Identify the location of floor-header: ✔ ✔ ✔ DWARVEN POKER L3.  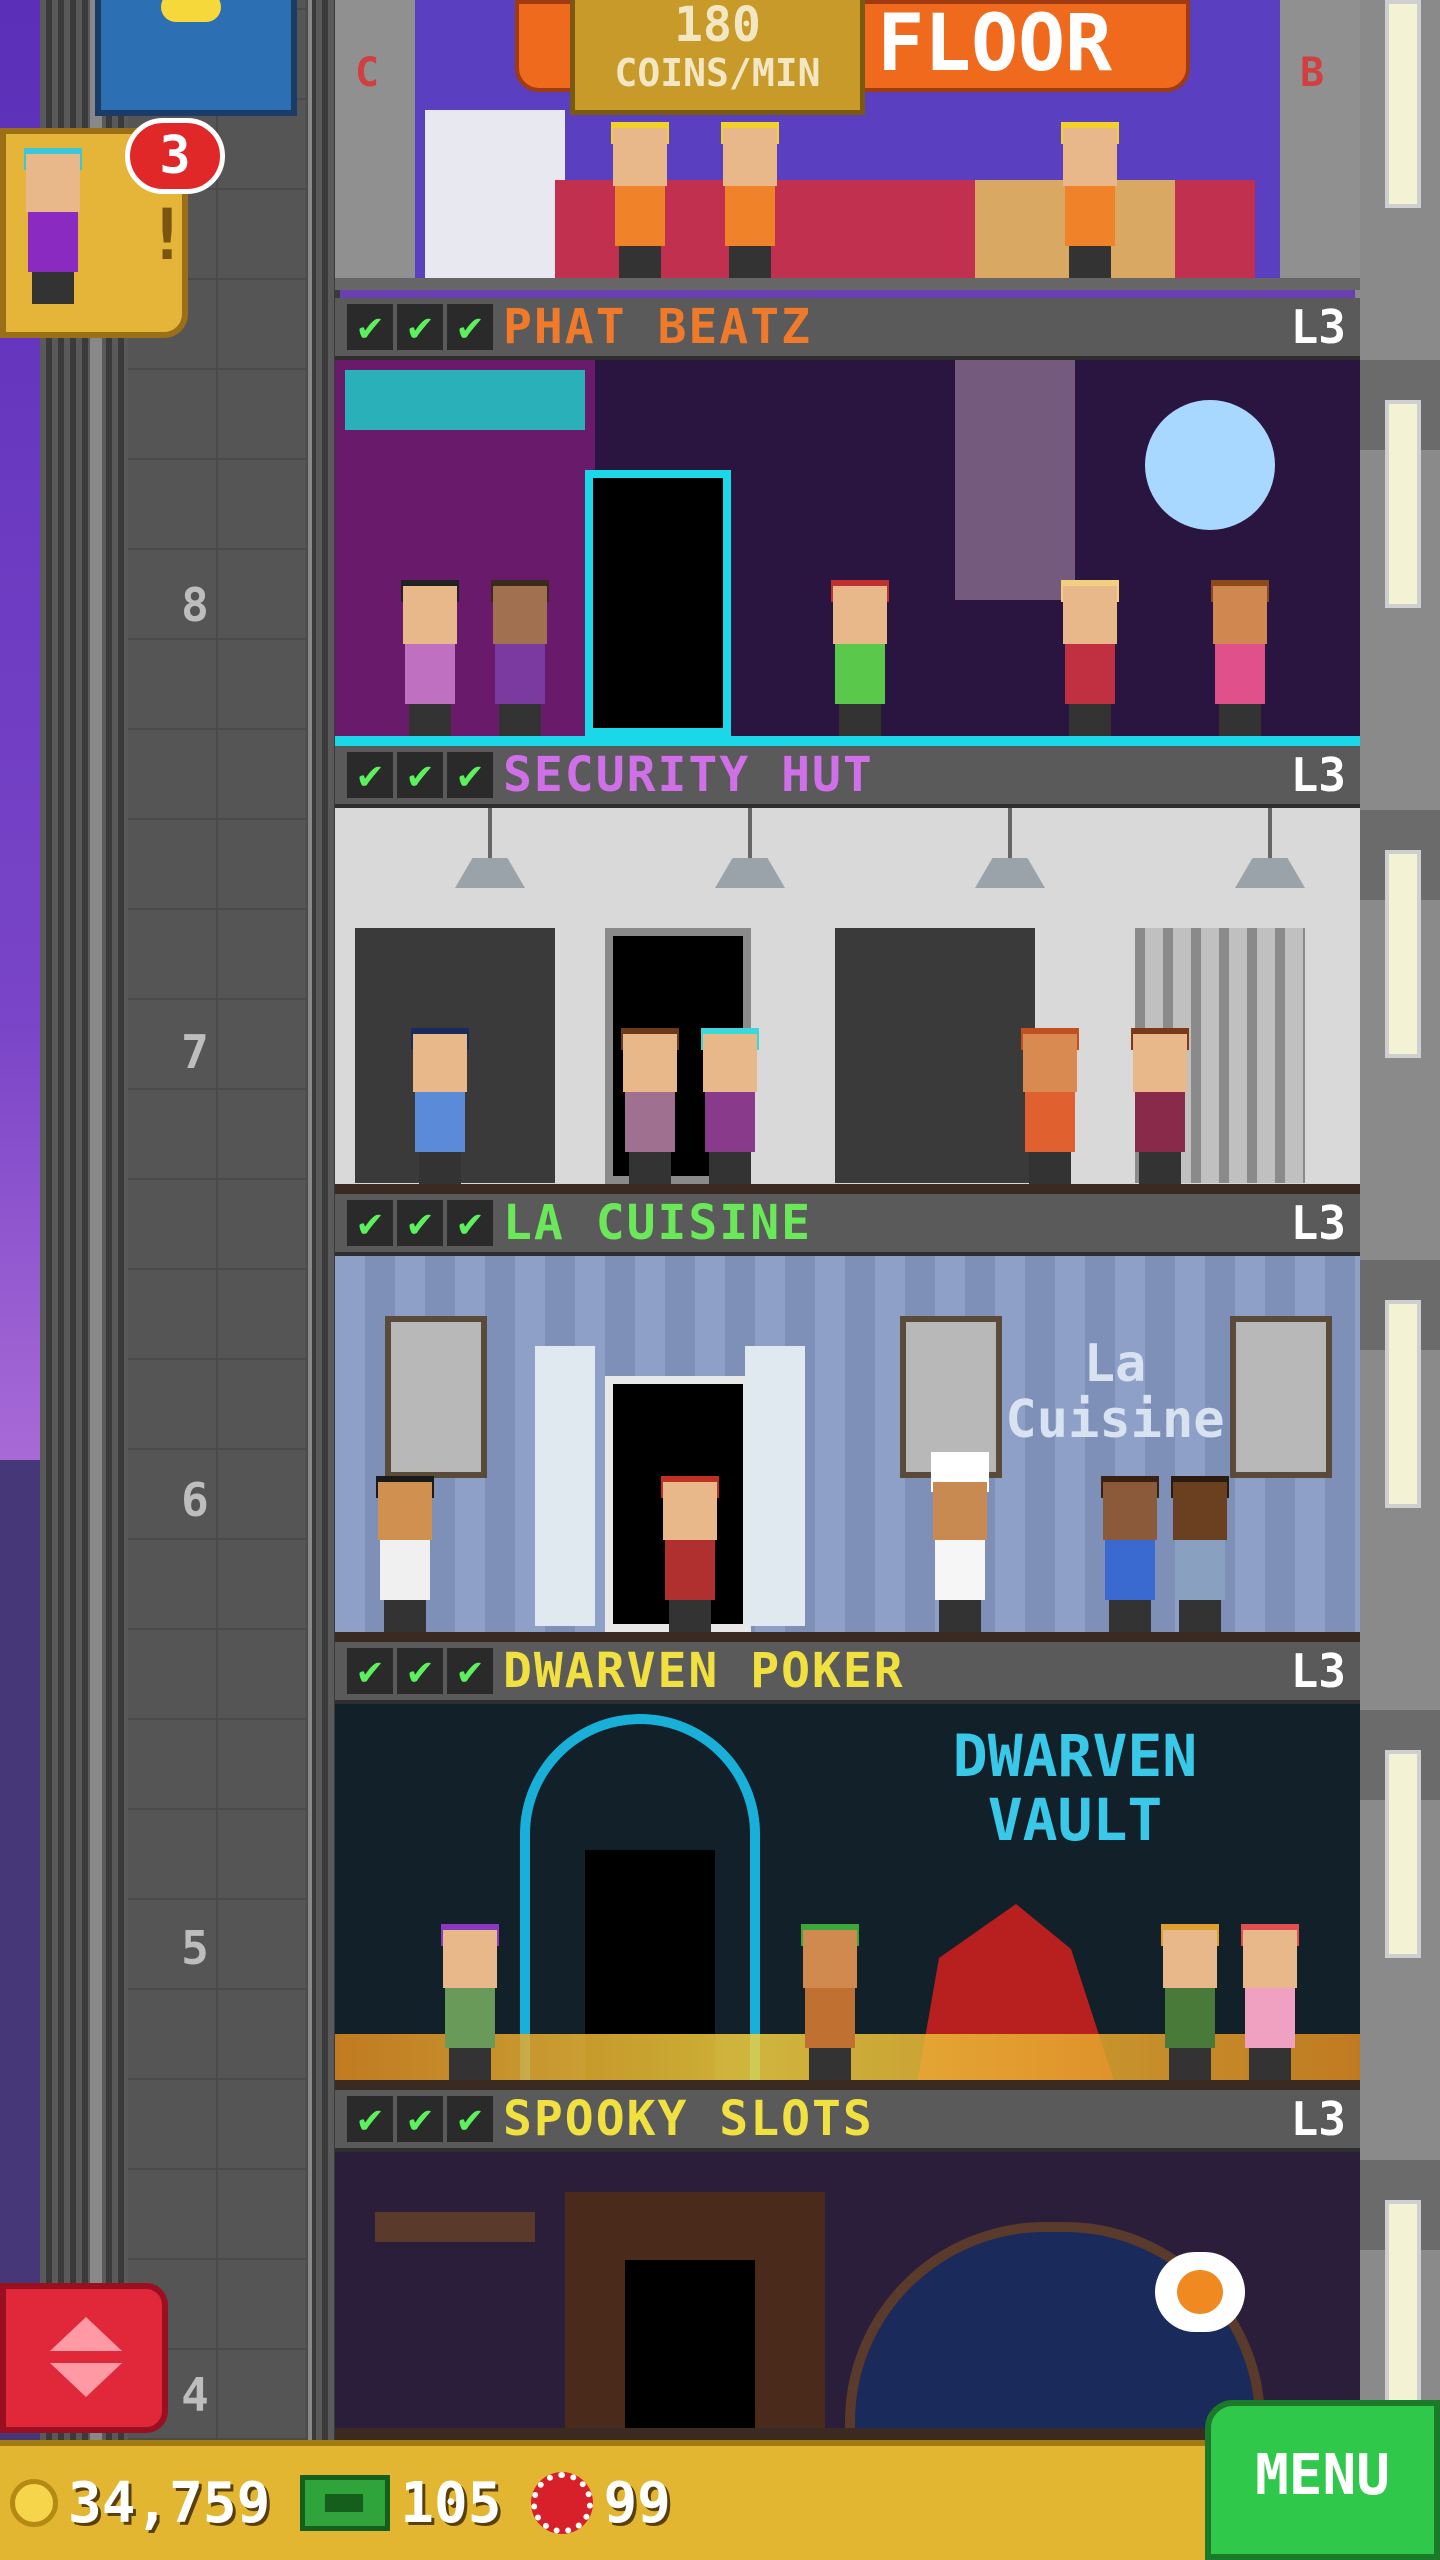
(847, 1673).